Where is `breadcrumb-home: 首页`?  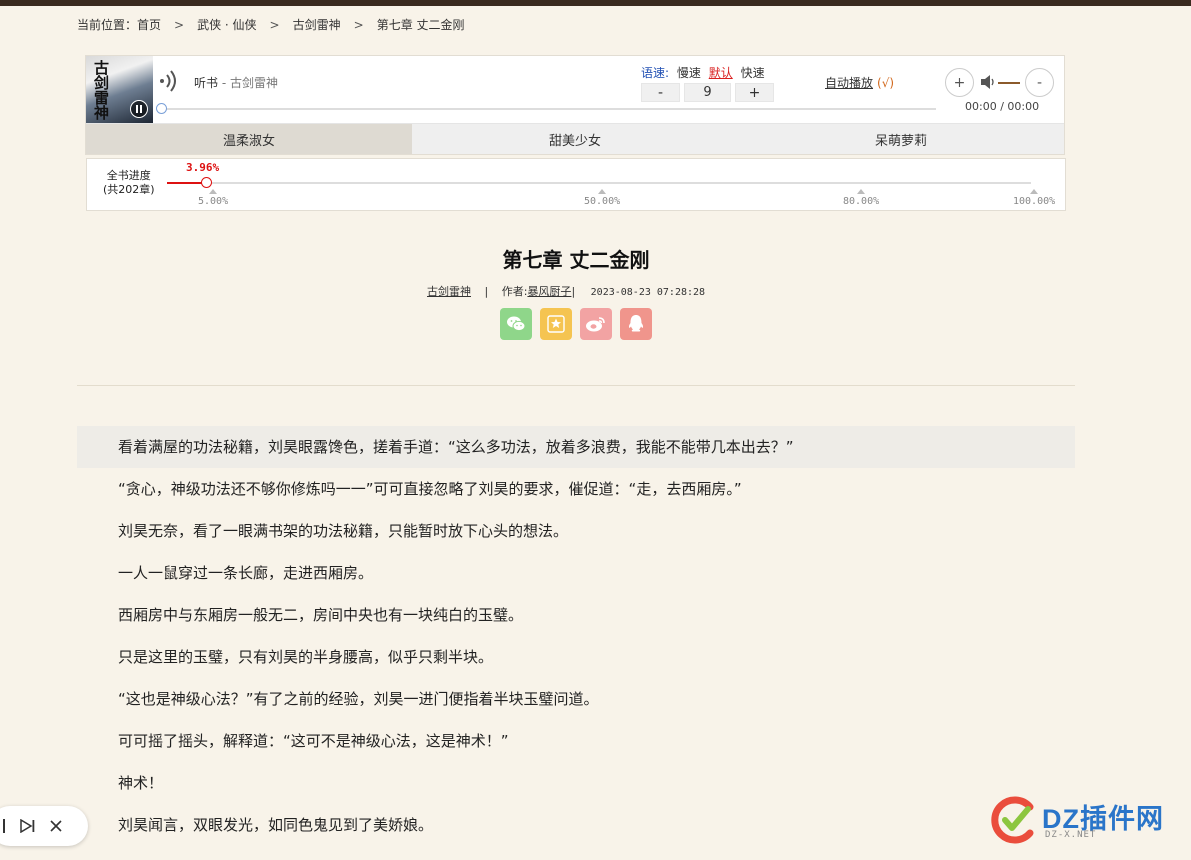
breadcrumb-home: 首页 is located at coordinates (149, 24).